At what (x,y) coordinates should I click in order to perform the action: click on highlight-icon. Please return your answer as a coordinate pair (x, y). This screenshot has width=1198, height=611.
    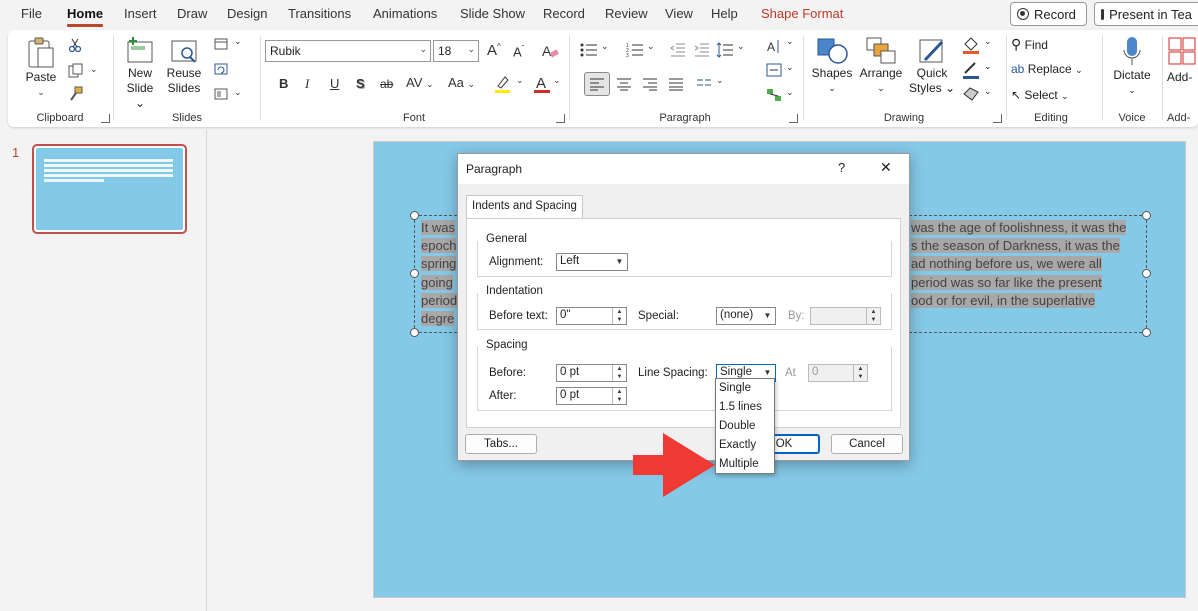
    Looking at the image, I should click on (503, 84).